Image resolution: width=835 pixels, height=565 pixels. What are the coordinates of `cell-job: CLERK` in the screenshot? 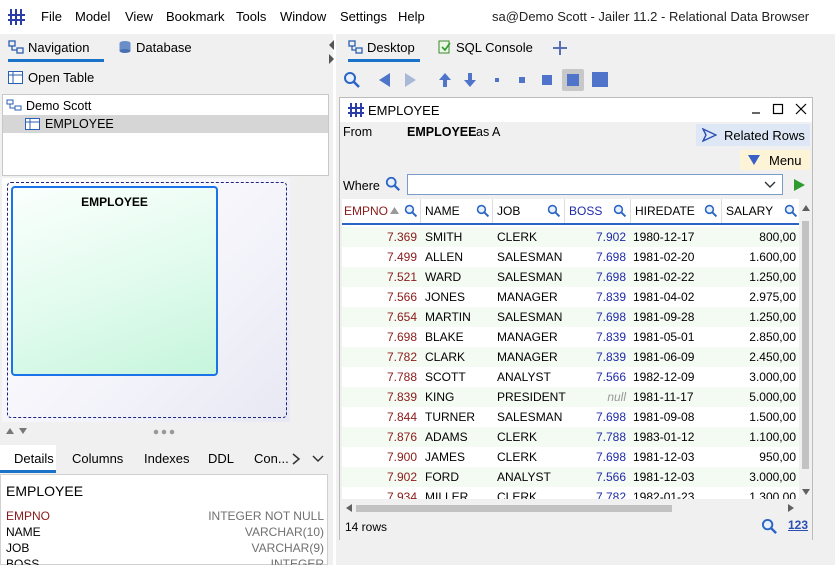 It's located at (517, 494).